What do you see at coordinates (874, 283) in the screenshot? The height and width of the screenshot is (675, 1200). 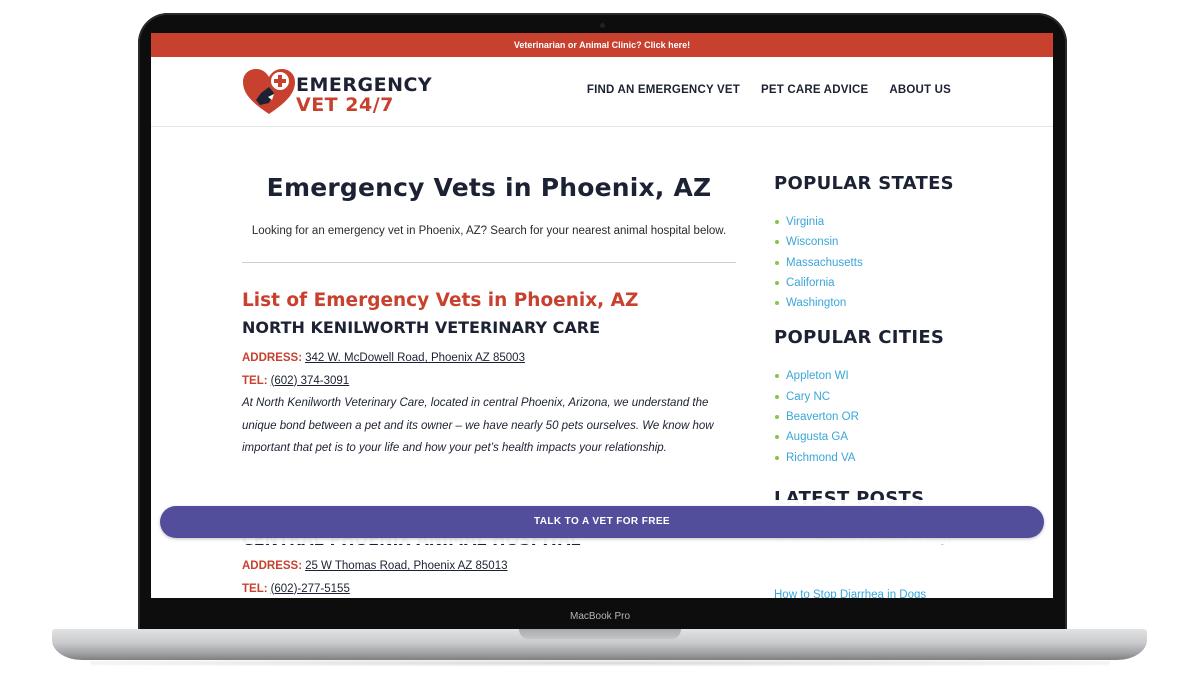 I see `state-link: California` at bounding box center [874, 283].